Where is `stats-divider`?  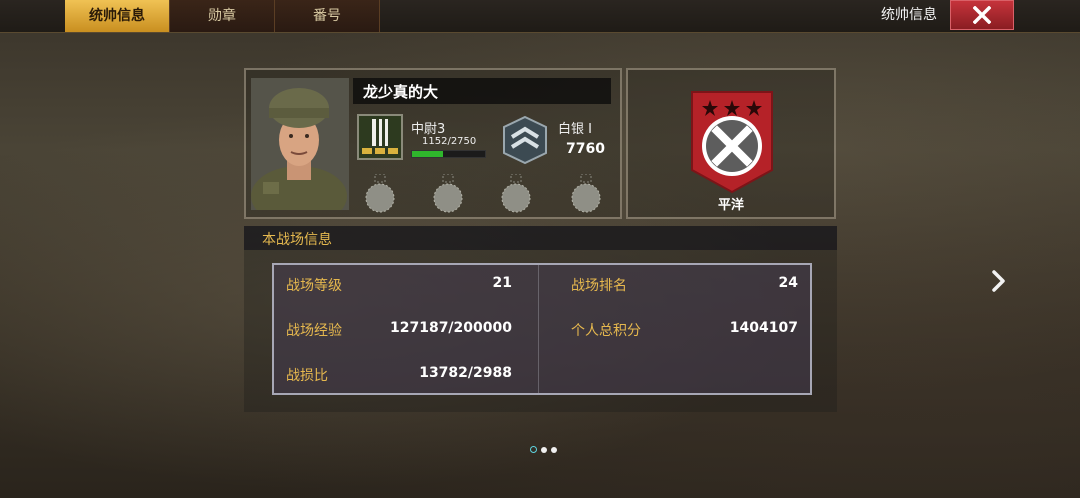
stats-divider is located at coordinates (538, 329).